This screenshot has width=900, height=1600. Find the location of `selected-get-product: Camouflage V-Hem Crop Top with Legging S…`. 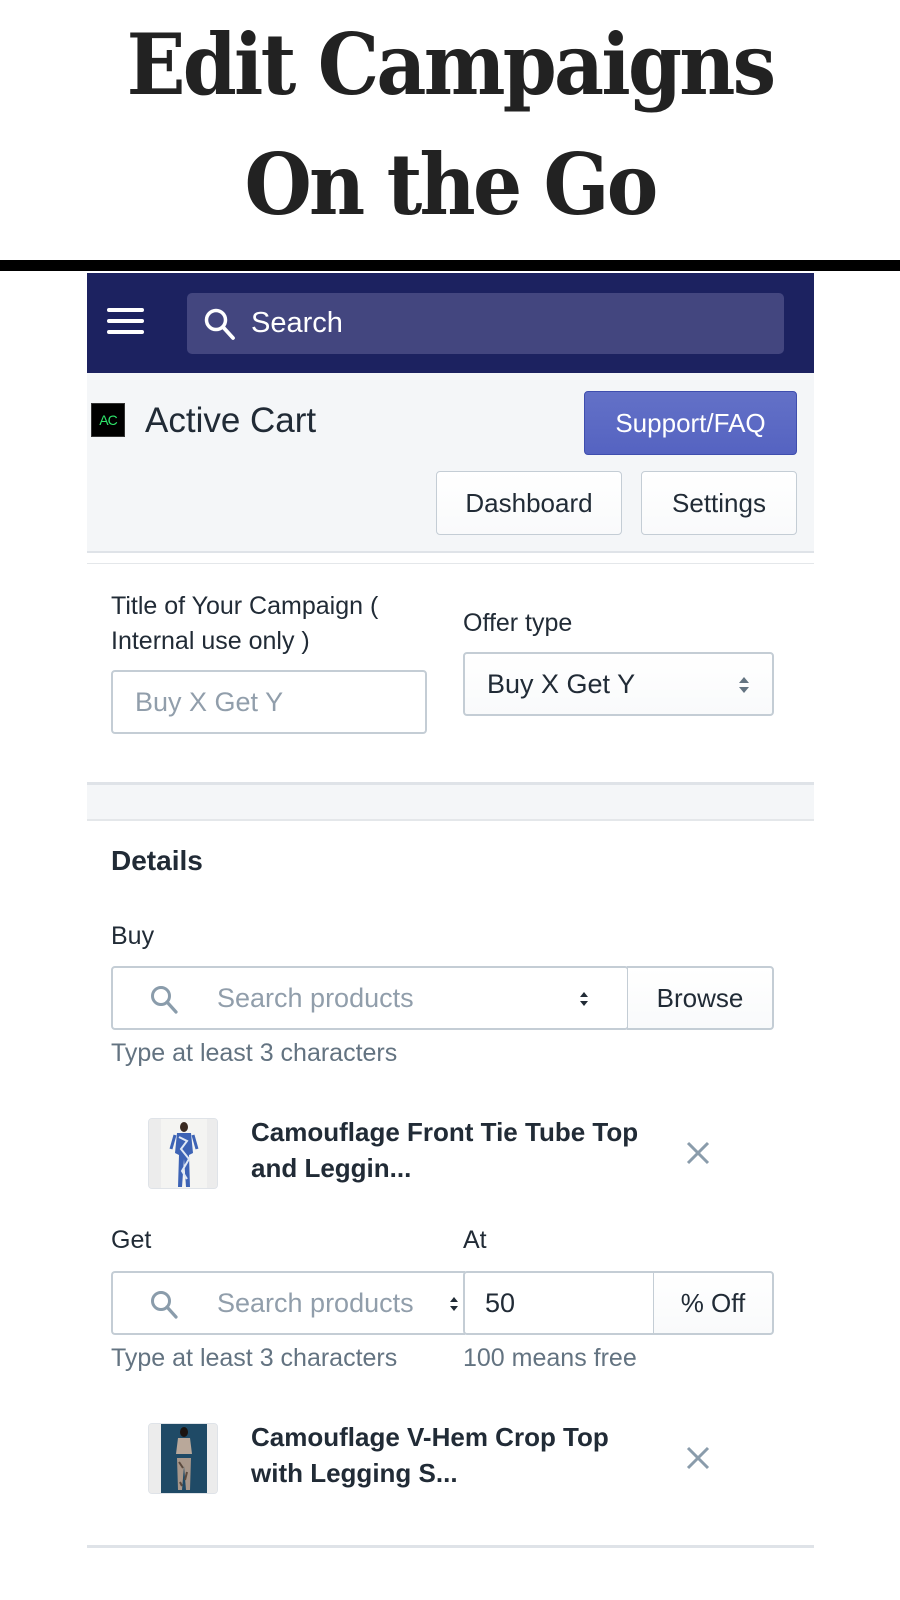

selected-get-product: Camouflage V-Hem Crop Top with Legging S… is located at coordinates (455, 1459).